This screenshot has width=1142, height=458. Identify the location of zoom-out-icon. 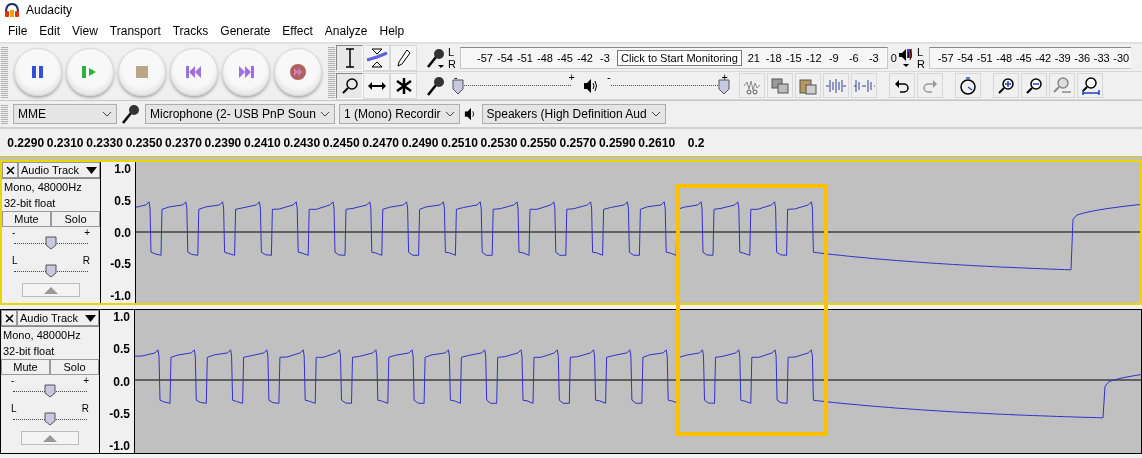
(1034, 85).